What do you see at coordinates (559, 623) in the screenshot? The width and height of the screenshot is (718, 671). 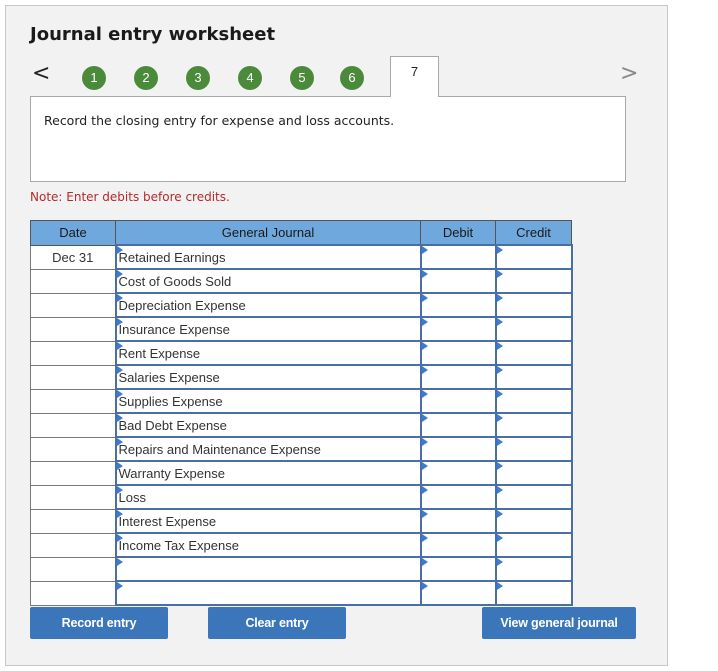 I see `view-general-journal-button: View general journal` at bounding box center [559, 623].